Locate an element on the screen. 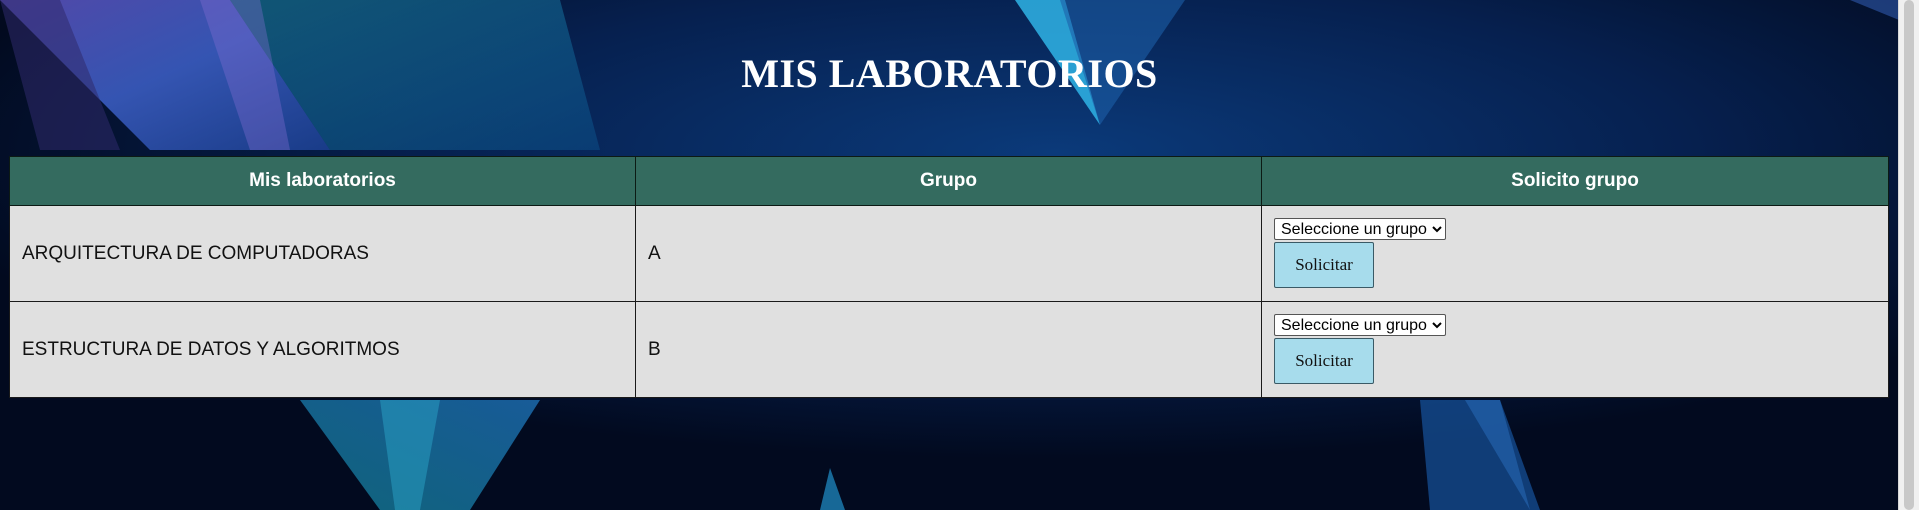  table-header-row: Mis laboratorios Grupo Solicito grupo is located at coordinates (949, 181).